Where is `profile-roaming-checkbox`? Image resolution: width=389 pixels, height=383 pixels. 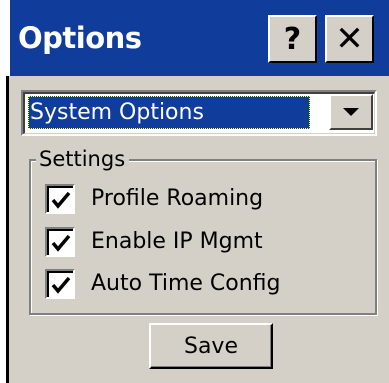 profile-roaming-checkbox is located at coordinates (60, 199).